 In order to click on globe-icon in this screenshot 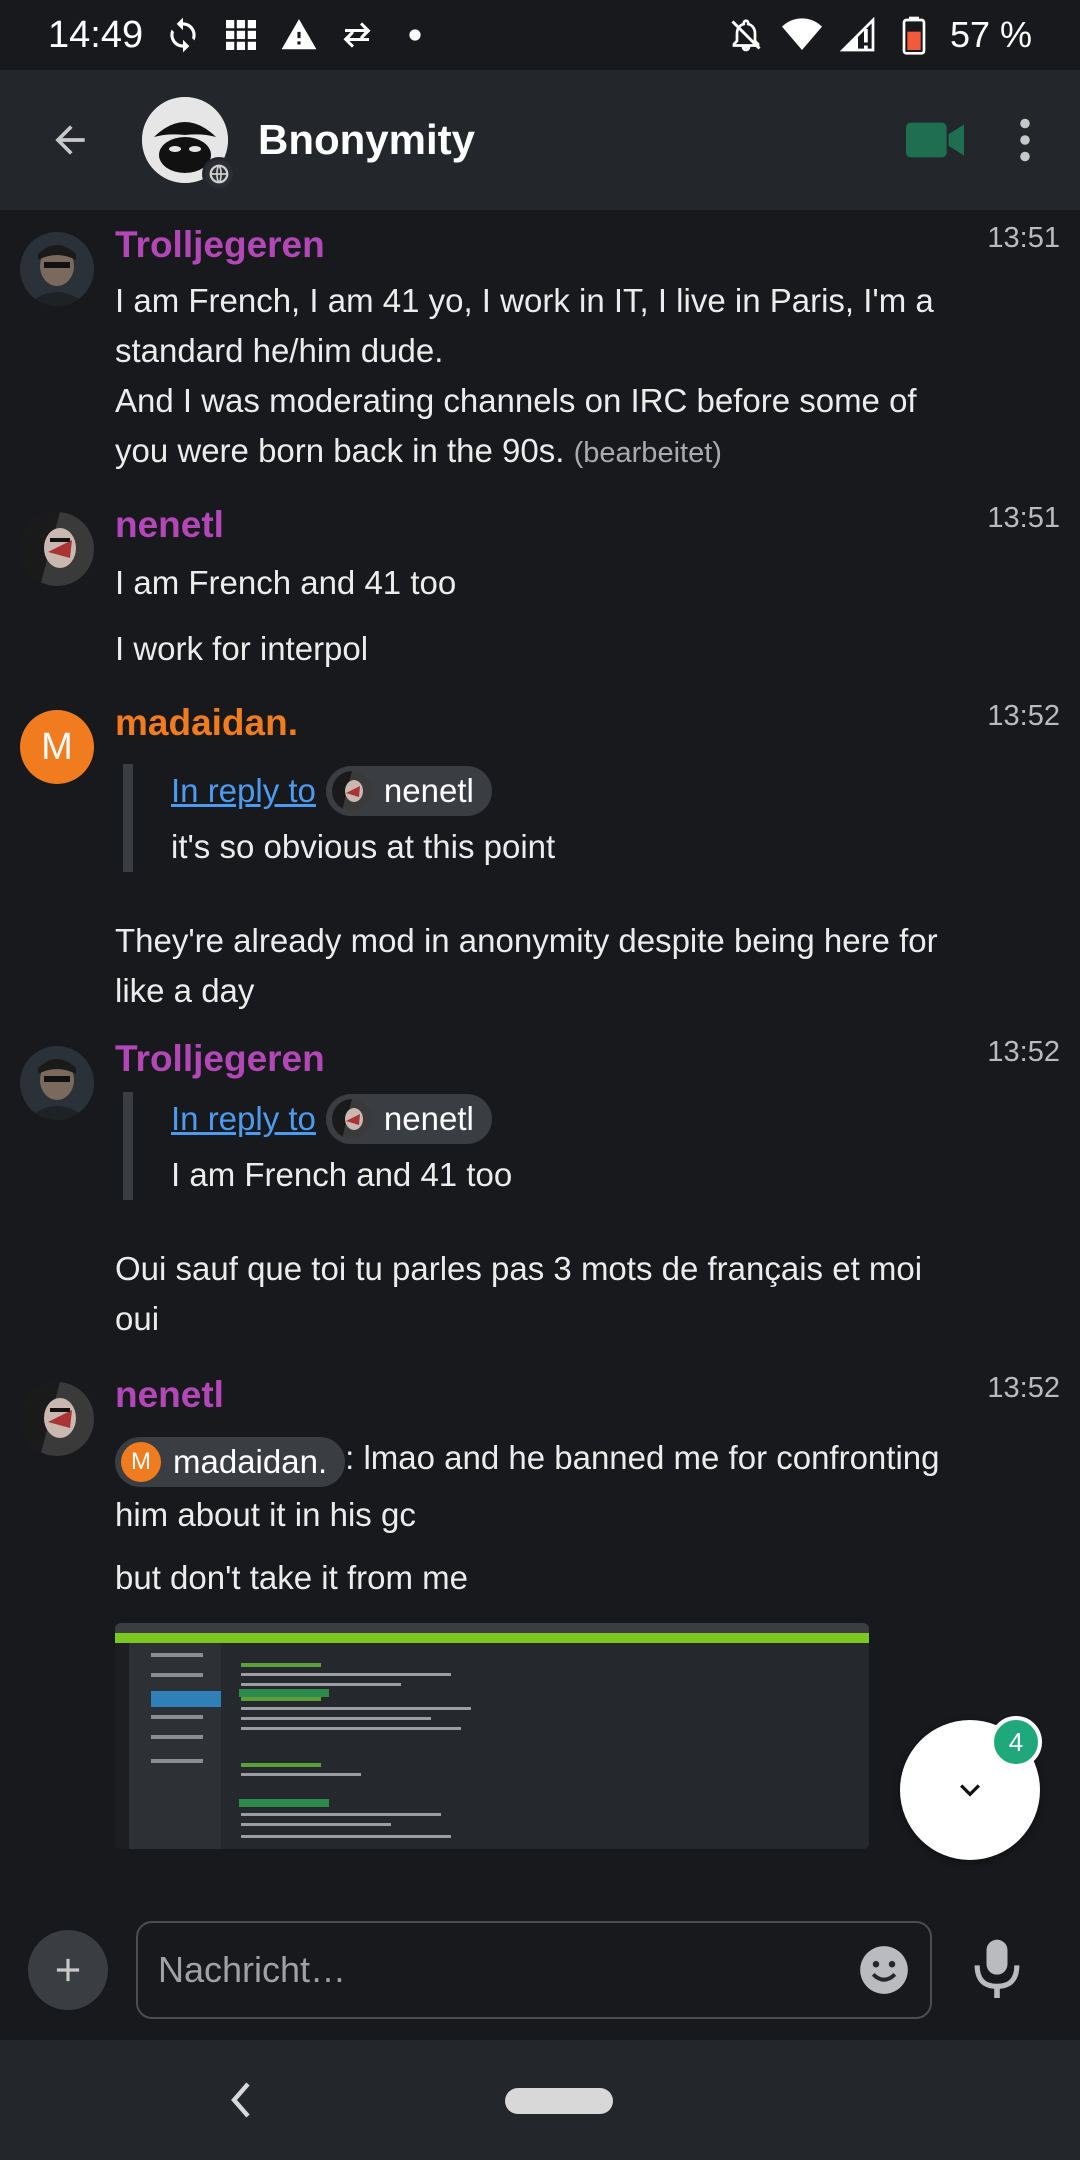, I will do `click(219, 174)`.